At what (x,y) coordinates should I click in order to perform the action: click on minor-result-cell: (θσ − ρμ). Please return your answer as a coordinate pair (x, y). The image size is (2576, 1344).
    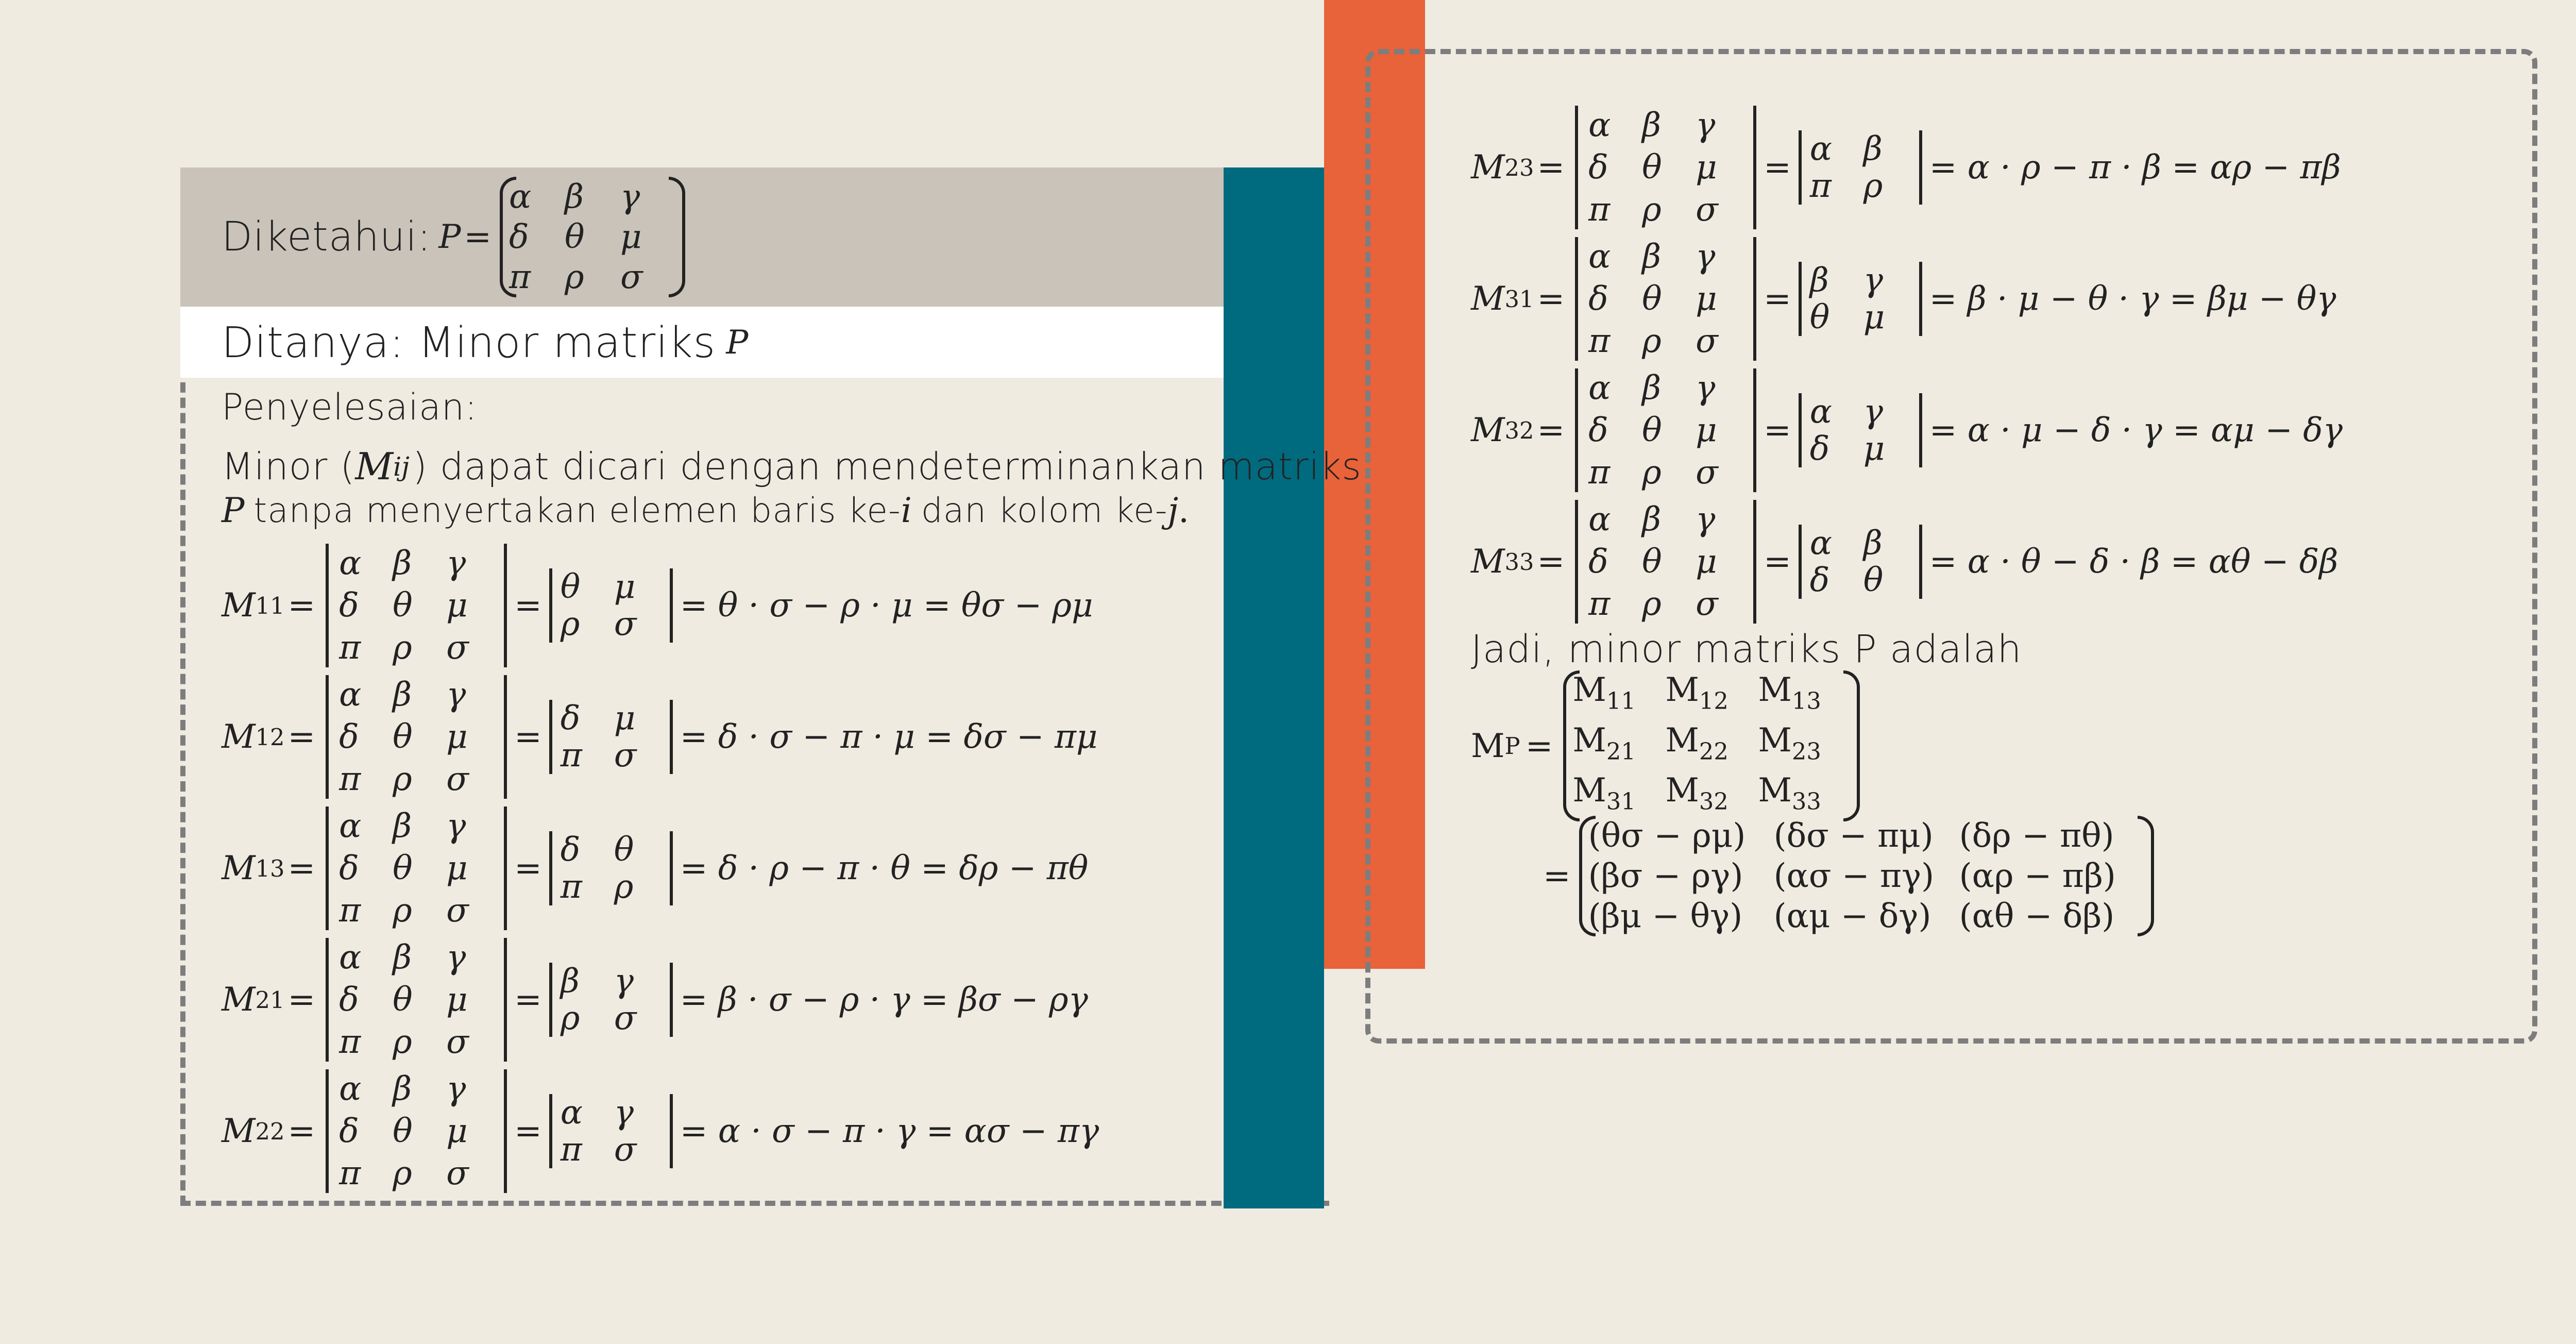
    Looking at the image, I should click on (1667, 836).